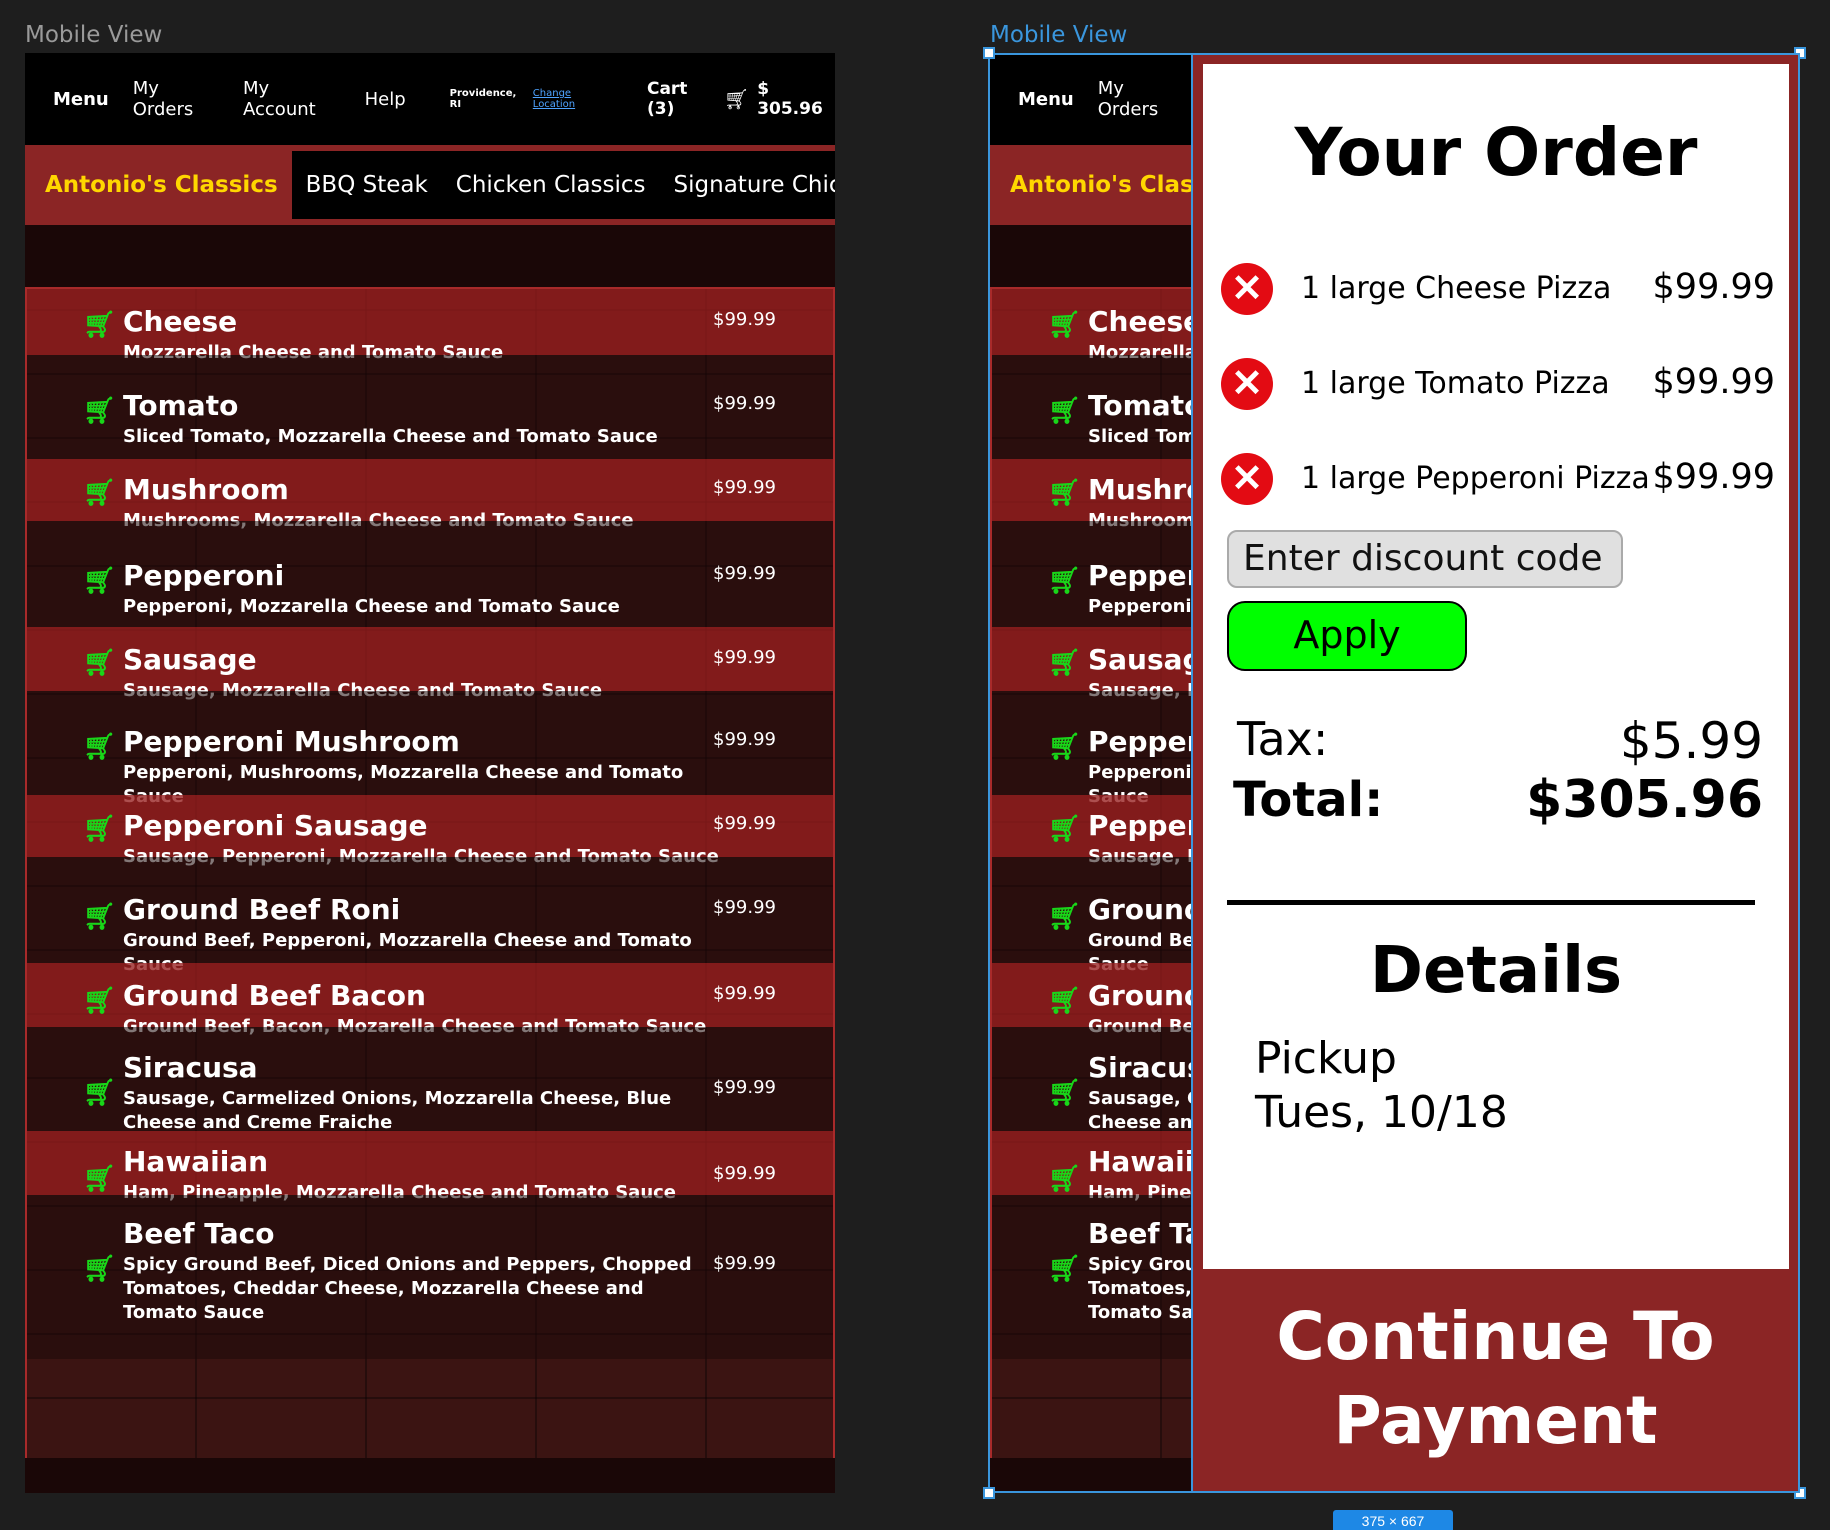 Image resolution: width=1830 pixels, height=1530 pixels. I want to click on tax-value: $5.99, so click(1691, 741).